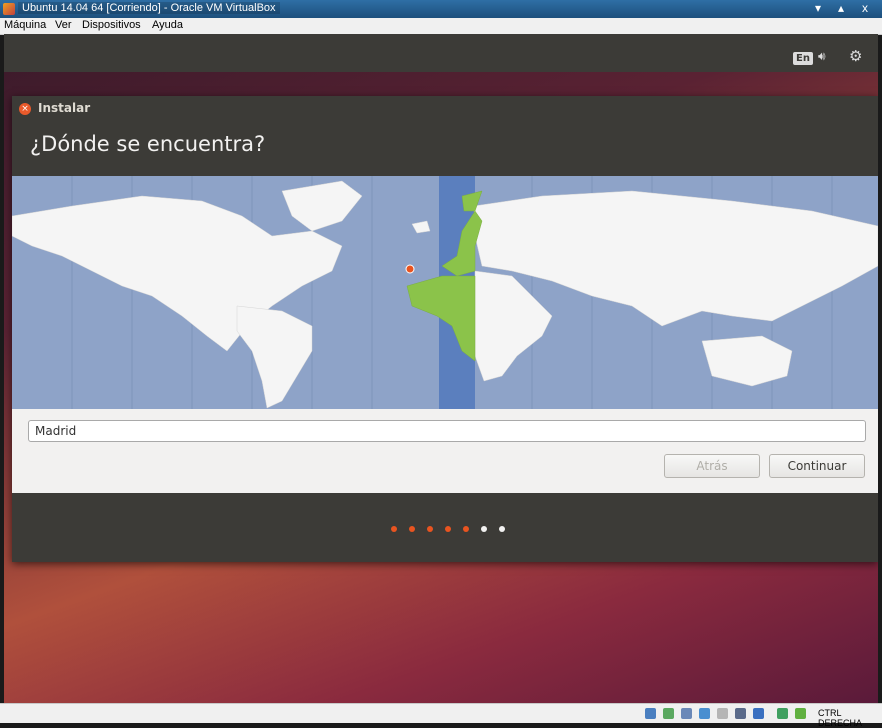  Describe the element at coordinates (712, 466) in the screenshot. I see `back-button: Atrás` at that location.